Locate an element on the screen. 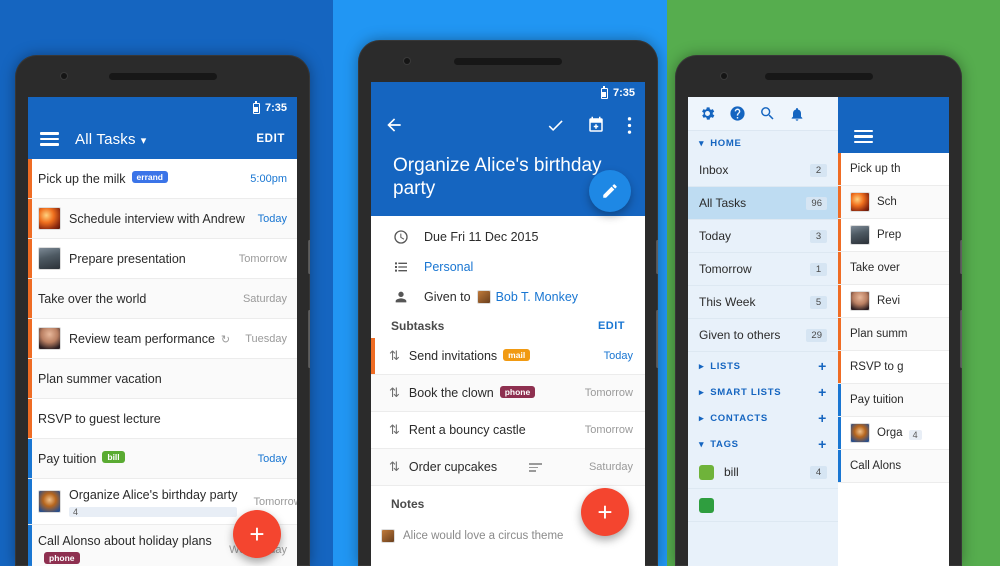 The width and height of the screenshot is (1000, 566). drawer-group-contacts: ▸ CONTACTS + is located at coordinates (763, 417).